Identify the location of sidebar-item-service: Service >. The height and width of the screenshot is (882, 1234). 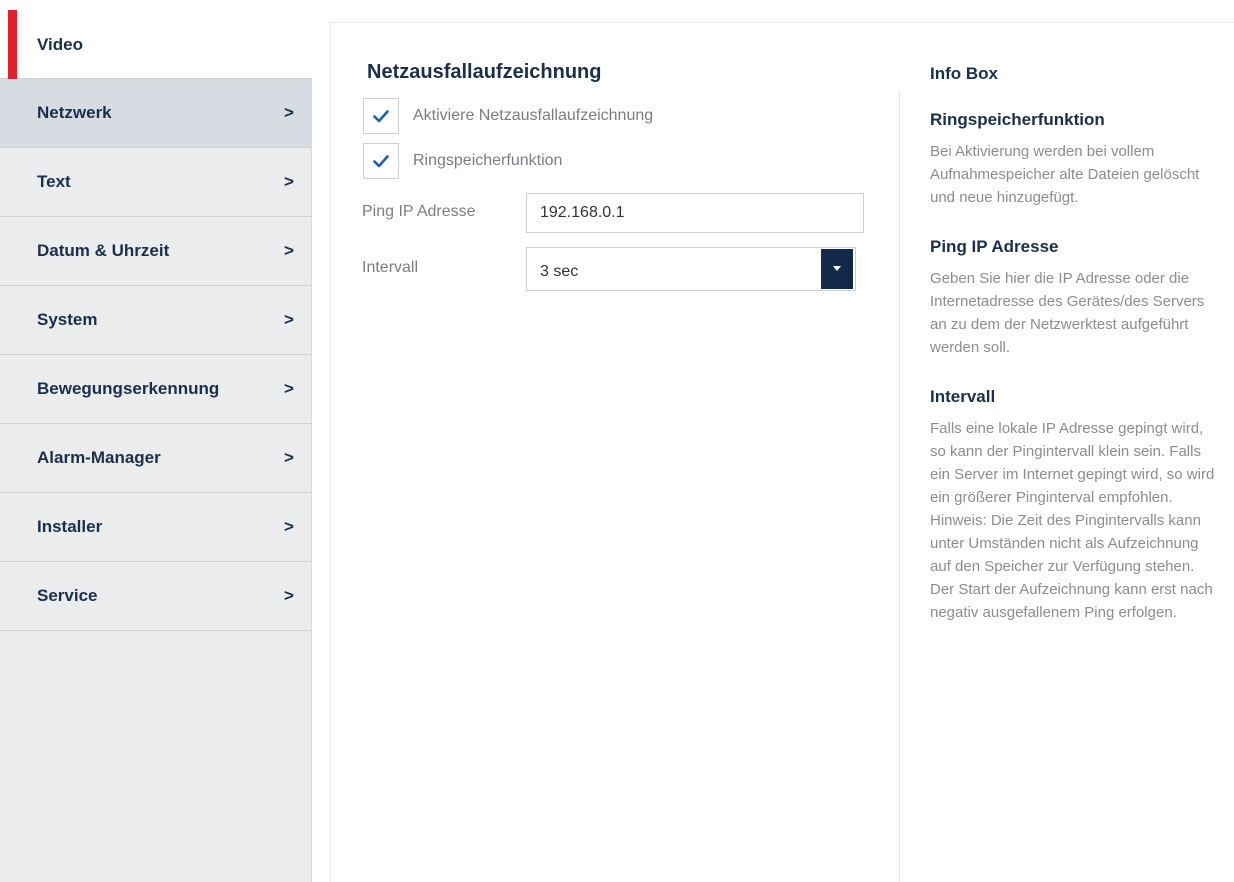
(156, 596).